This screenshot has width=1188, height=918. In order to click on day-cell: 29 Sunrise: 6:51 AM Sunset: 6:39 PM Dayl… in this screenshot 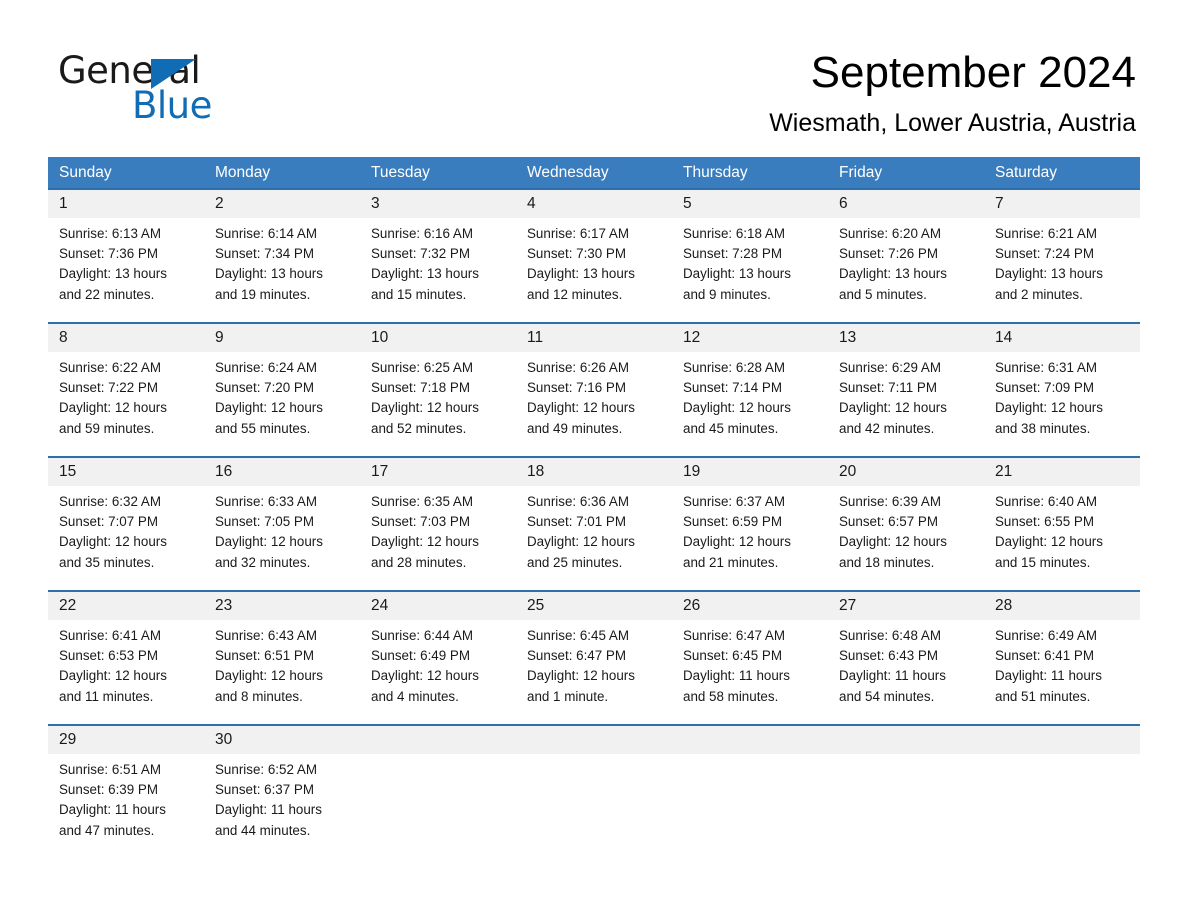, I will do `click(126, 792)`.